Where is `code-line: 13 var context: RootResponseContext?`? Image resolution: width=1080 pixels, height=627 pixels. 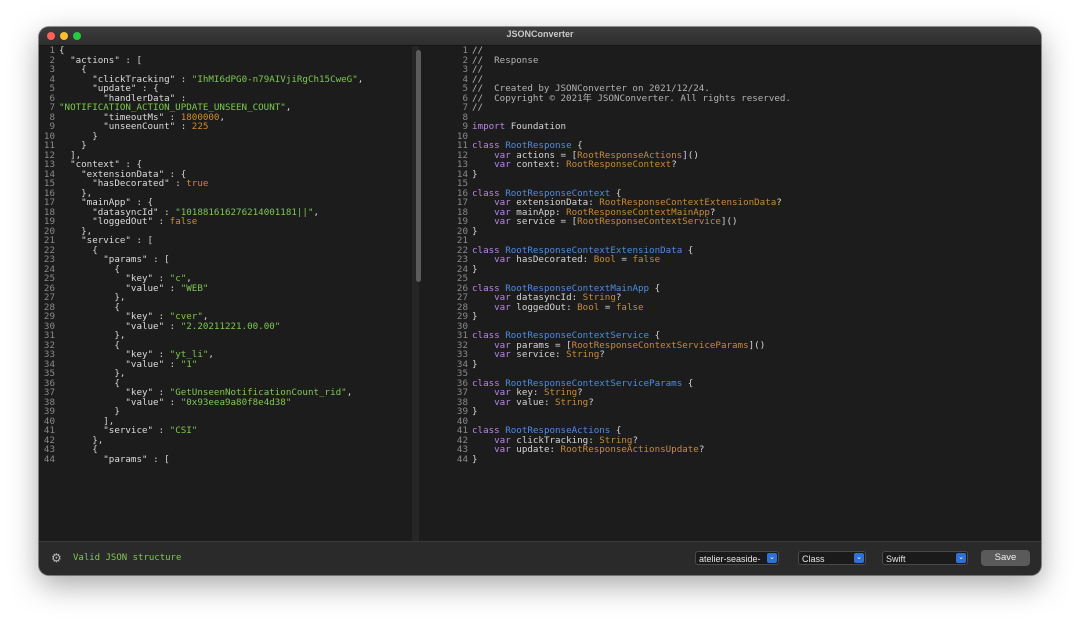
code-line: 13 var context: RootResponseContext? is located at coordinates (622, 165).